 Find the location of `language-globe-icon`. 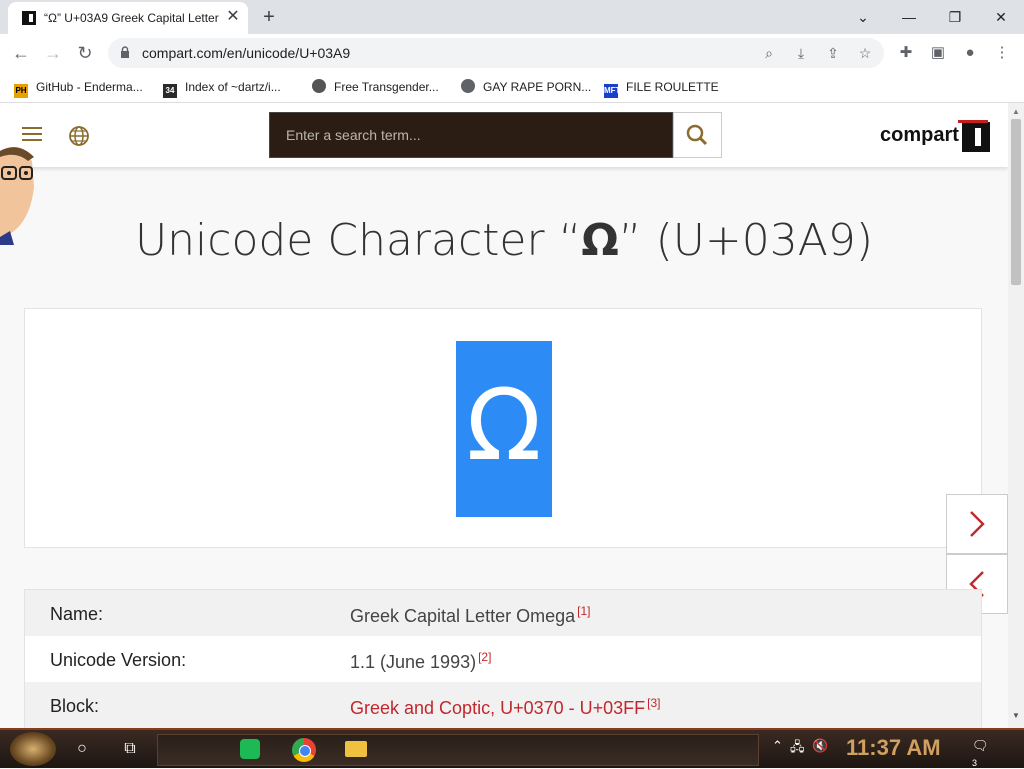

language-globe-icon is located at coordinates (79, 136).